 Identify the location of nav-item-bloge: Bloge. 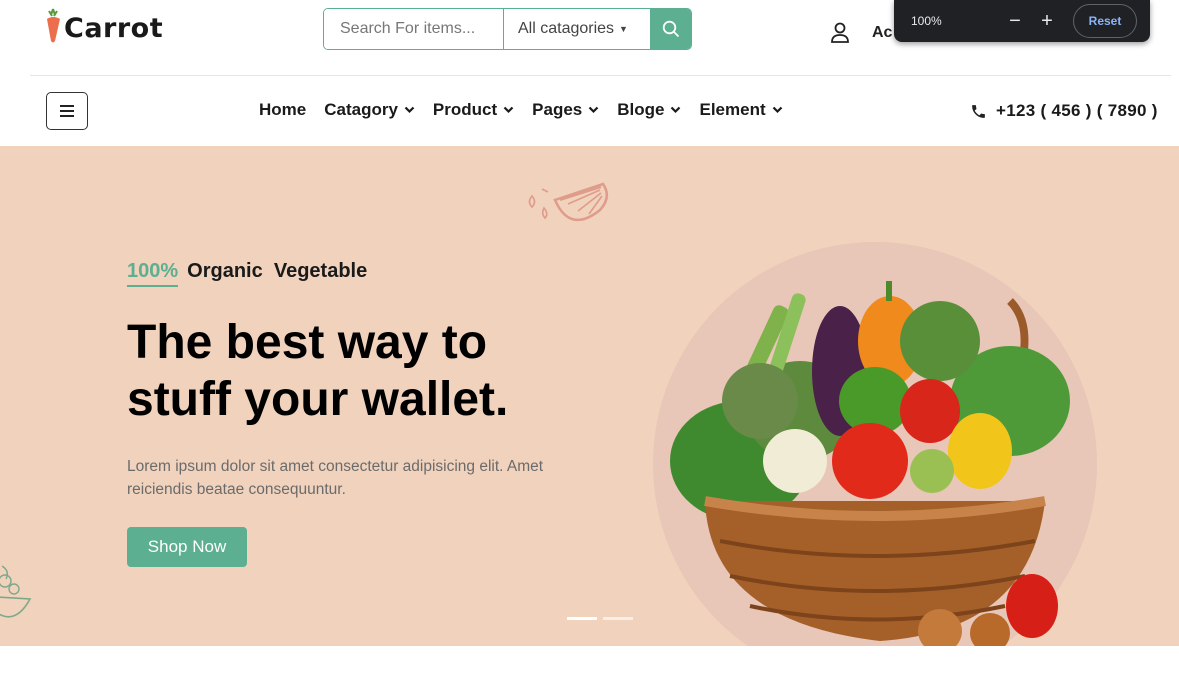
(649, 110).